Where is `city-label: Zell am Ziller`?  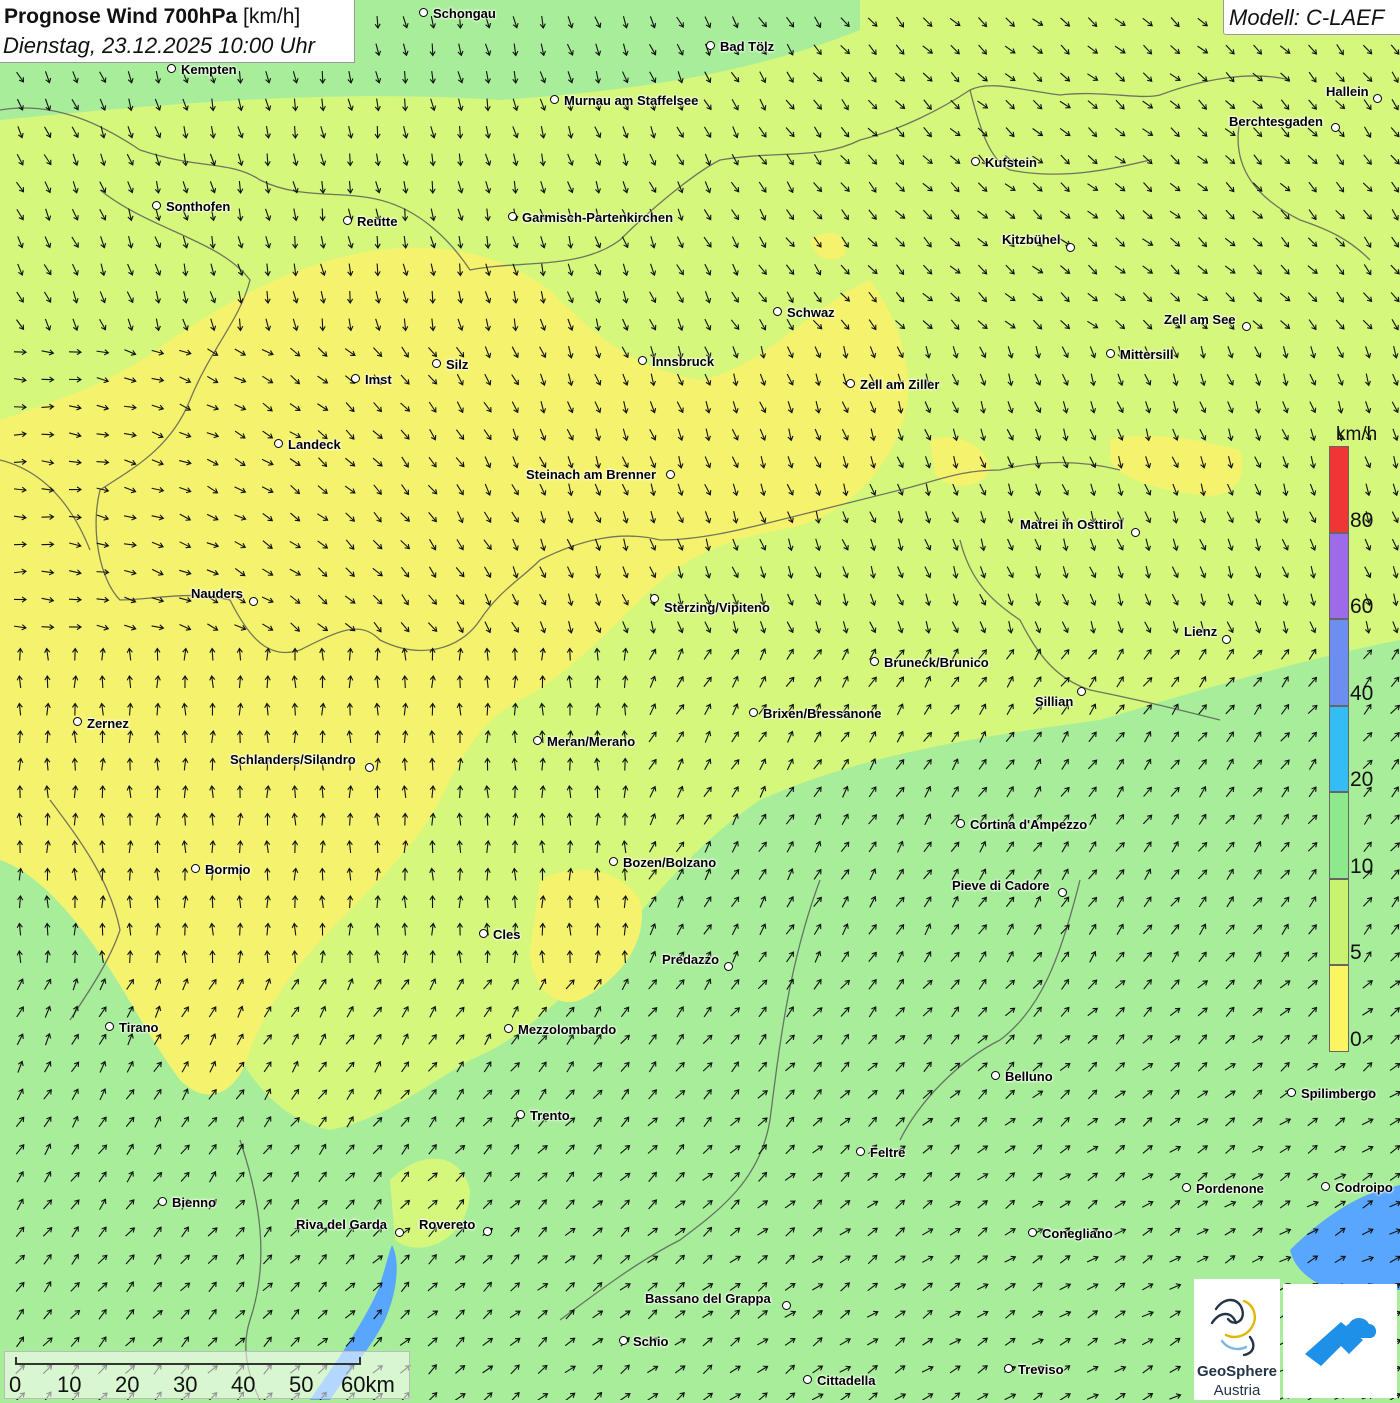
city-label: Zell am Ziller is located at coordinates (900, 384).